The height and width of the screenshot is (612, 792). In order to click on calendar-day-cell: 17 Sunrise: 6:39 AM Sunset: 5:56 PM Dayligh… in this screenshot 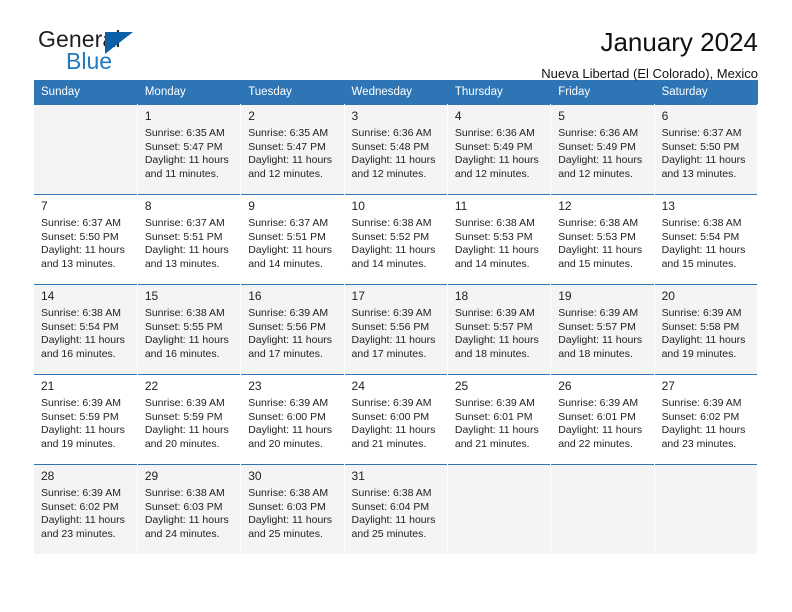, I will do `click(396, 329)`.